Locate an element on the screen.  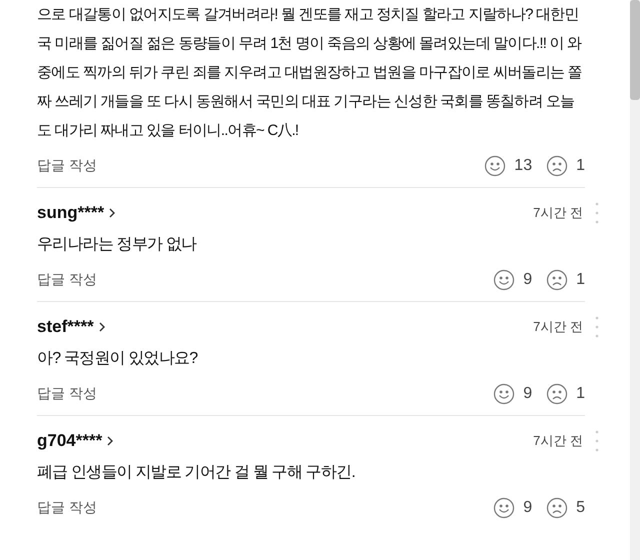
username-link: g704**** is located at coordinates (75, 441).